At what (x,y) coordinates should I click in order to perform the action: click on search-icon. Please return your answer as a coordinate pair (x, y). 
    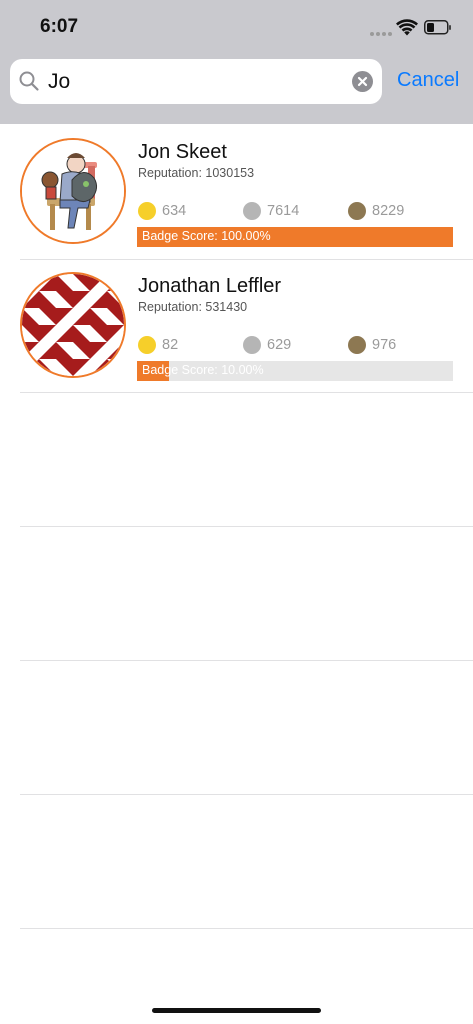
    Looking at the image, I should click on (29, 81).